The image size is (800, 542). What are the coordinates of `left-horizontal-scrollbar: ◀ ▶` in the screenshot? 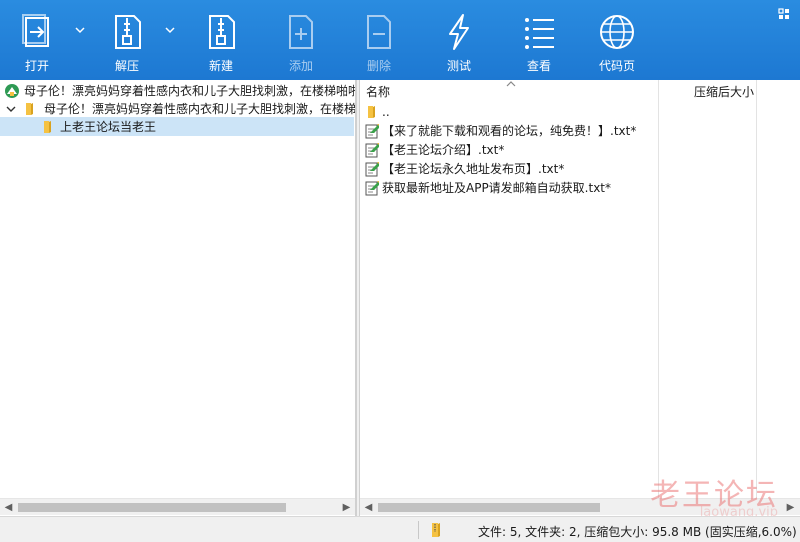 It's located at (177, 506).